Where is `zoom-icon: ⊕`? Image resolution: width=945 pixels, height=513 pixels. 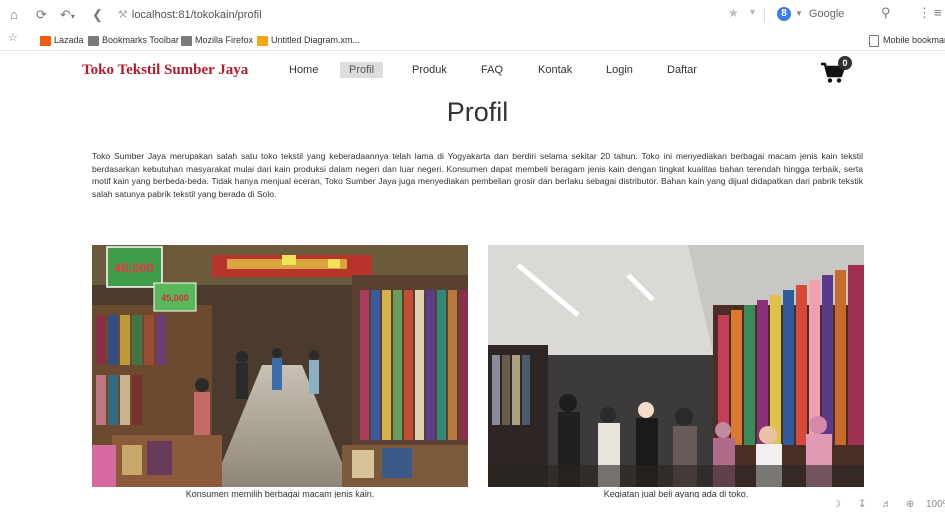
zoom-icon: ⊕ is located at coordinates (910, 504).